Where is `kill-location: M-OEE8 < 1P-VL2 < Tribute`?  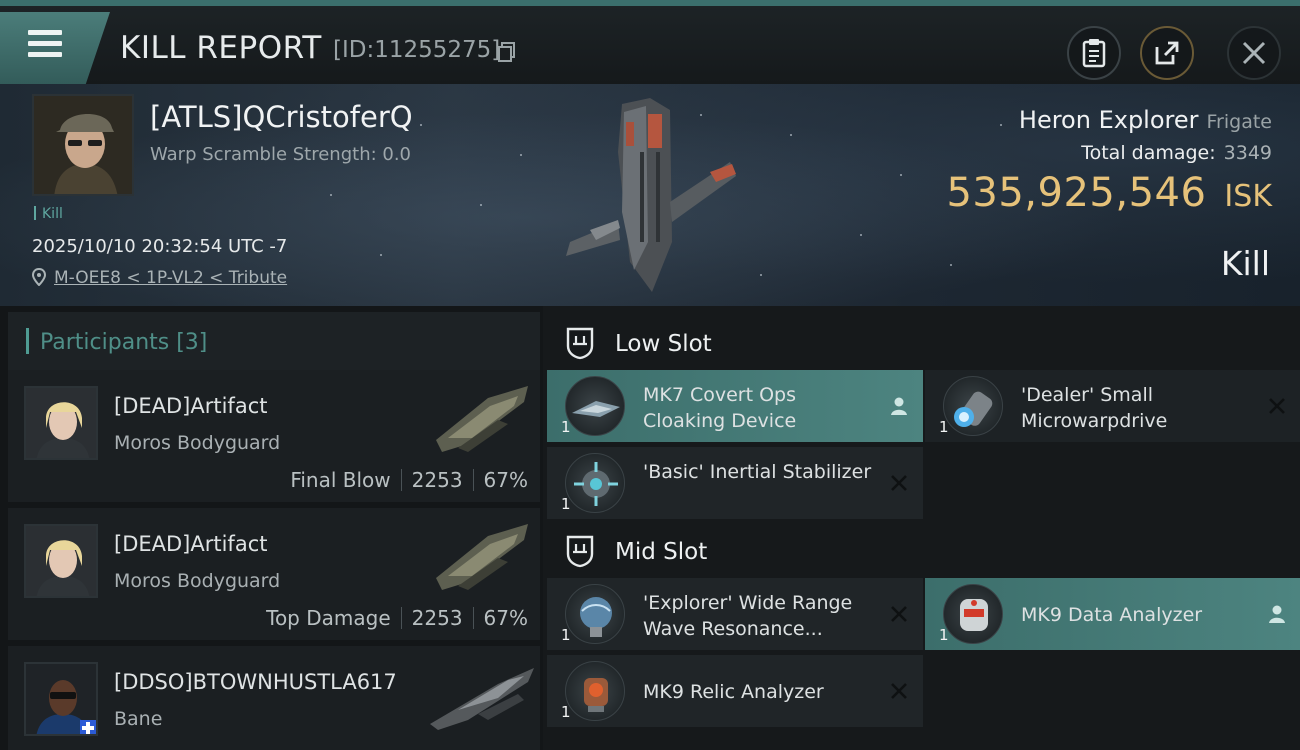
kill-location: M-OEE8 < 1P-VL2 < Tribute is located at coordinates (159, 278).